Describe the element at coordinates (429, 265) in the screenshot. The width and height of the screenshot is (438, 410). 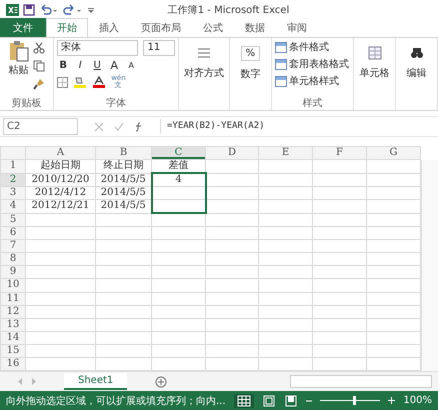
I see `vertical-scrollbar` at that location.